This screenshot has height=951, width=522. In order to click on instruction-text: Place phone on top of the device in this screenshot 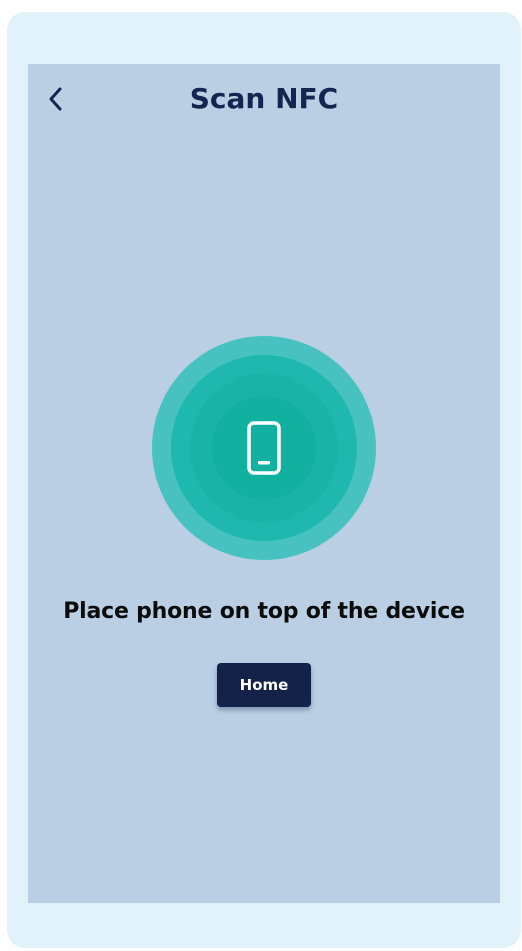, I will do `click(264, 611)`.